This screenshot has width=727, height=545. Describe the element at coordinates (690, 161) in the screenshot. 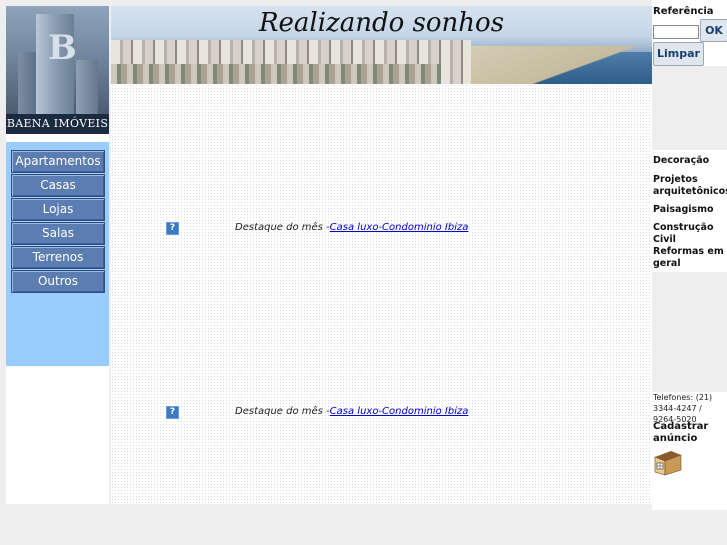

I see `service-decoracao: Decoração` at that location.